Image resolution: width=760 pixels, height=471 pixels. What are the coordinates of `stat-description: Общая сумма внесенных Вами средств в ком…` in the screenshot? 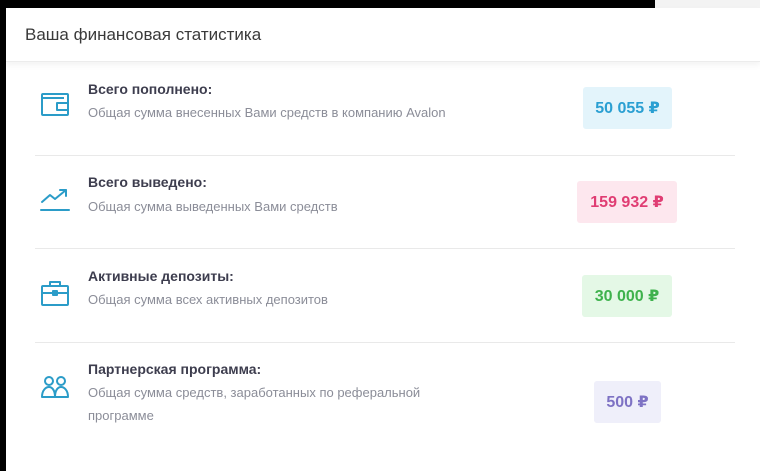 It's located at (267, 112).